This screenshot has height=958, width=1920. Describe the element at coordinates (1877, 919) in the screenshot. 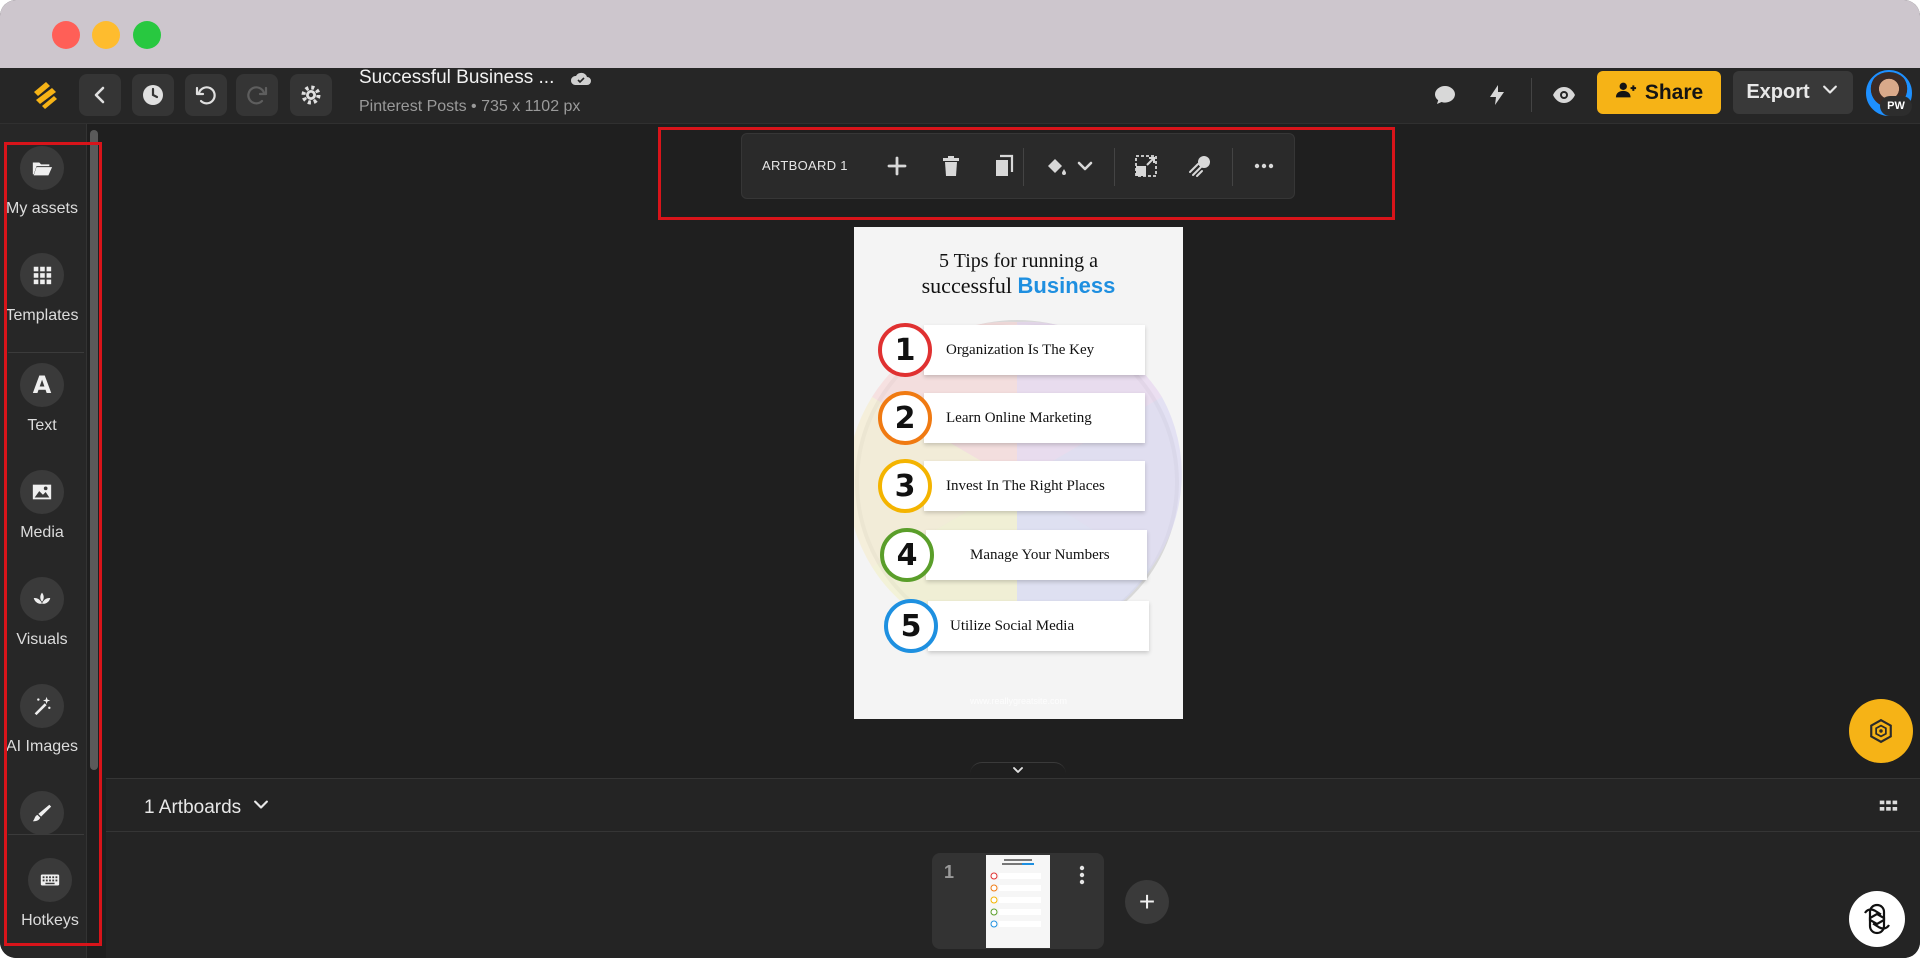

I see `openai-icon` at that location.